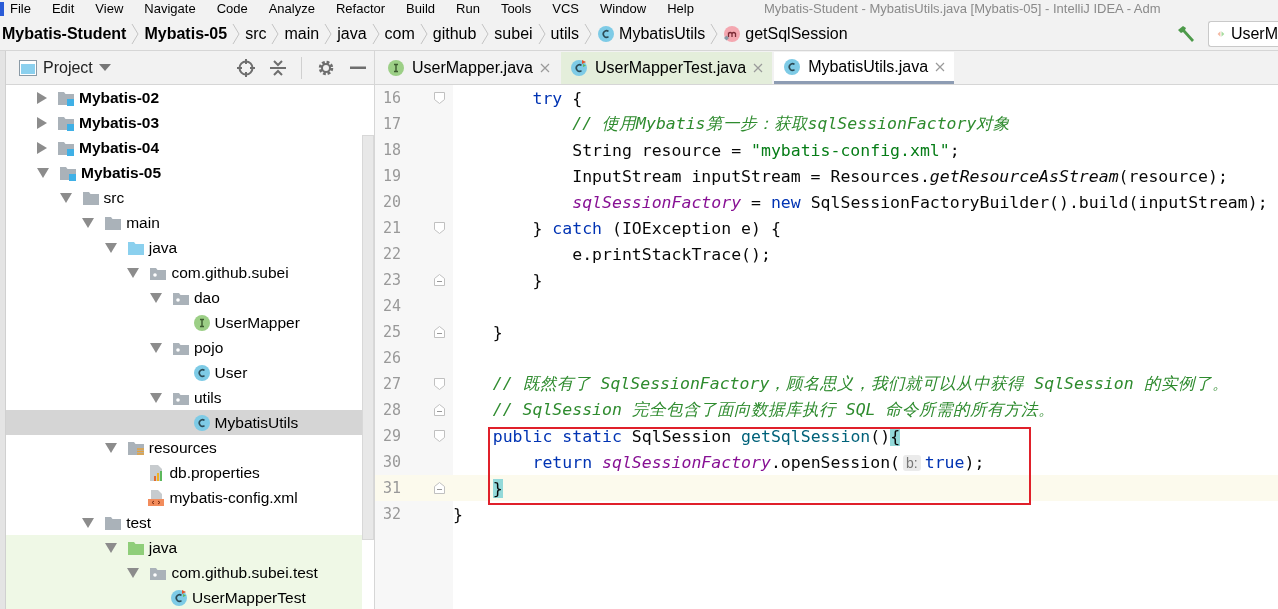  What do you see at coordinates (209, 347) in the screenshot?
I see `tree-item-label: pojo` at bounding box center [209, 347].